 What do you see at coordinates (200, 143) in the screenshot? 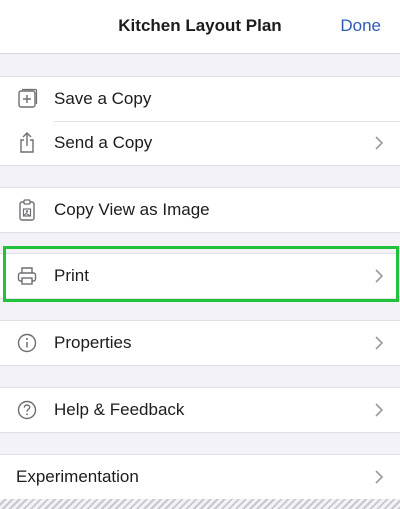
I see `send-copy-item: Send a Copy` at bounding box center [200, 143].